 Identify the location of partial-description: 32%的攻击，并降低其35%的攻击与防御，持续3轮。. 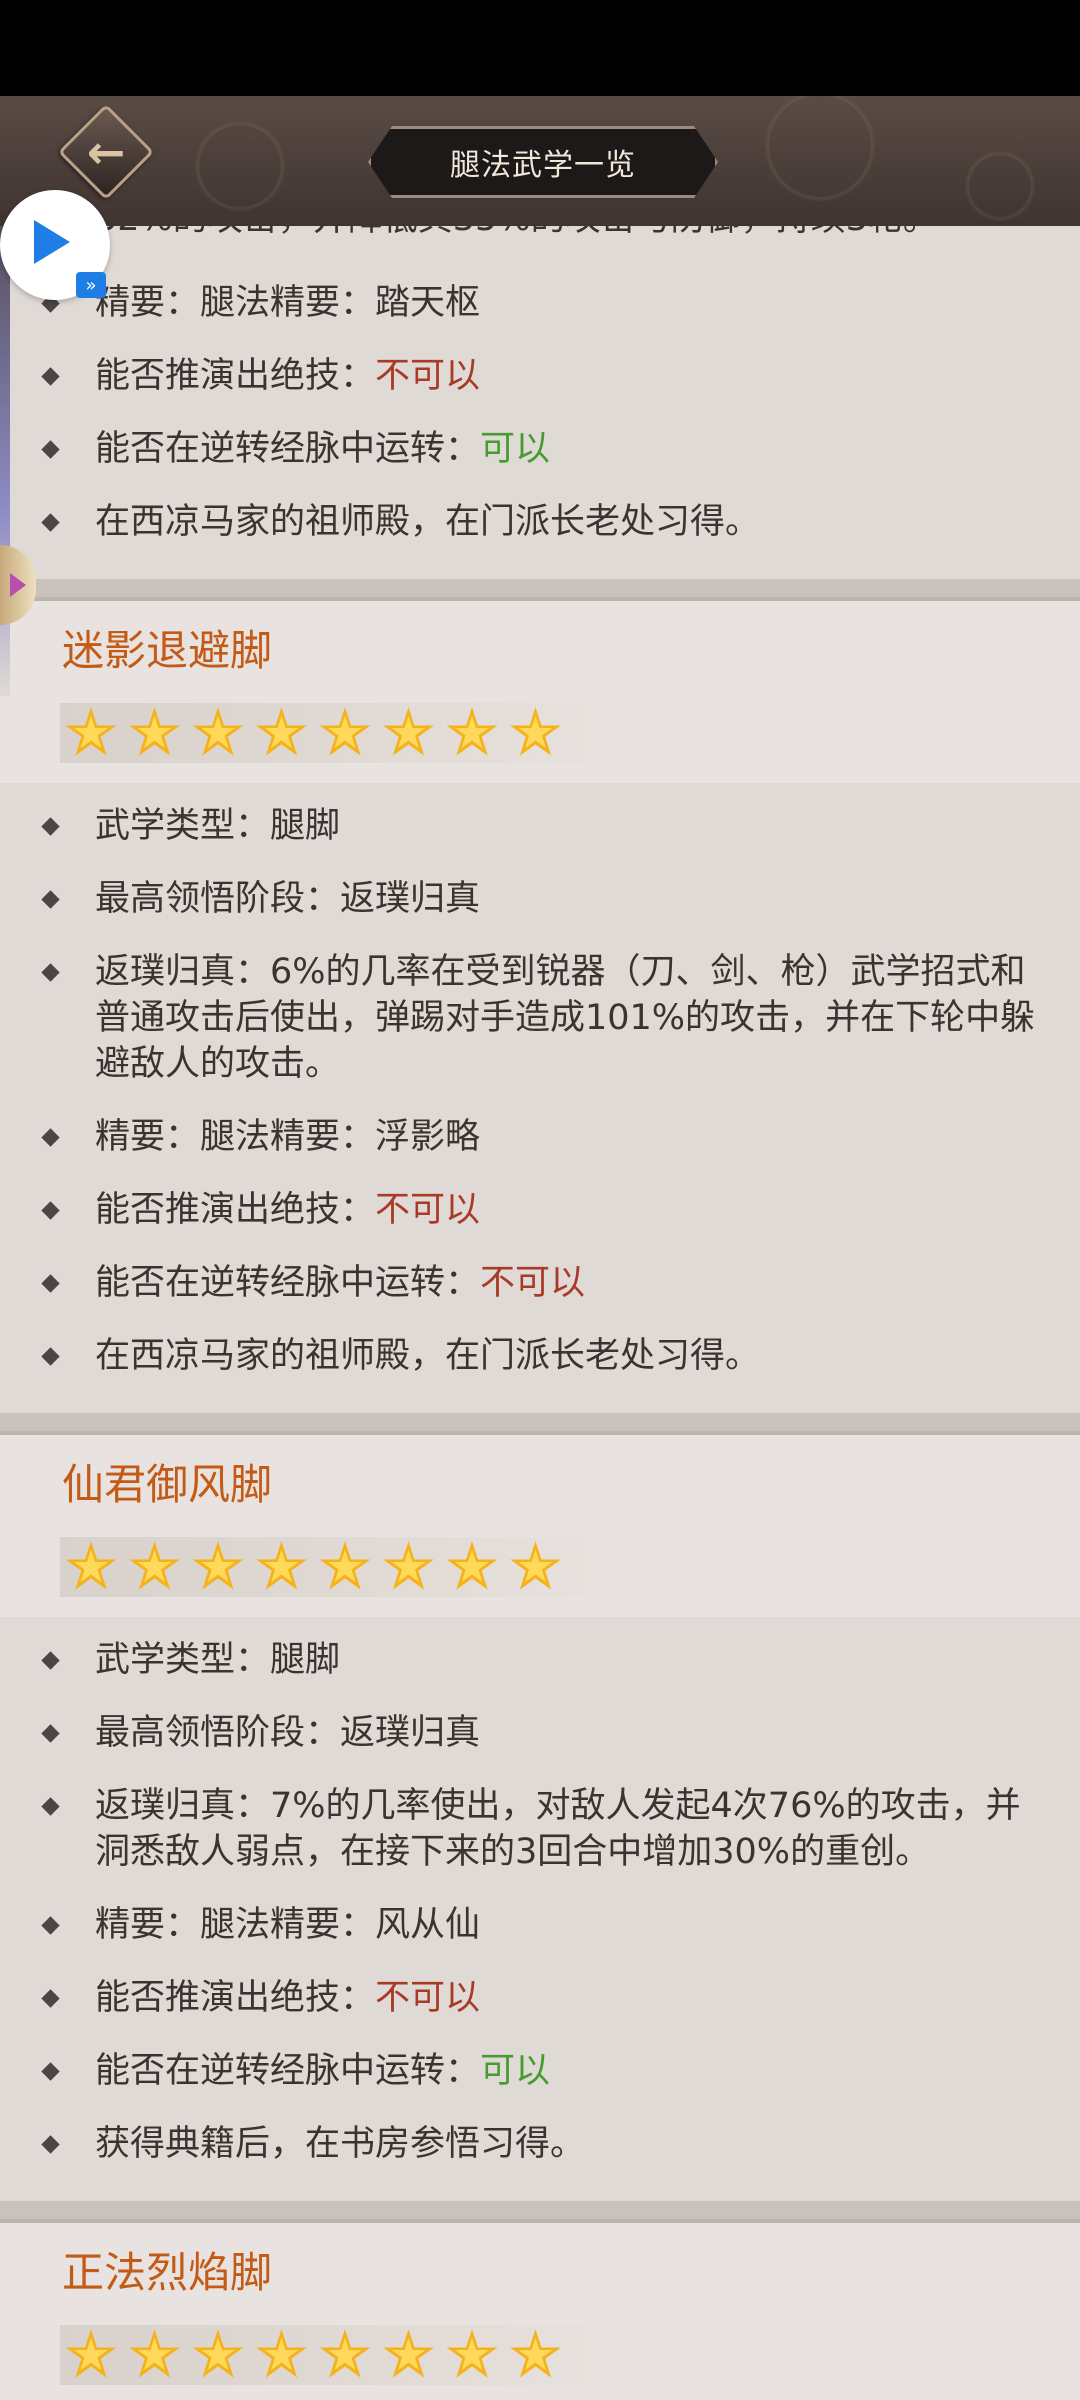
(540, 245).